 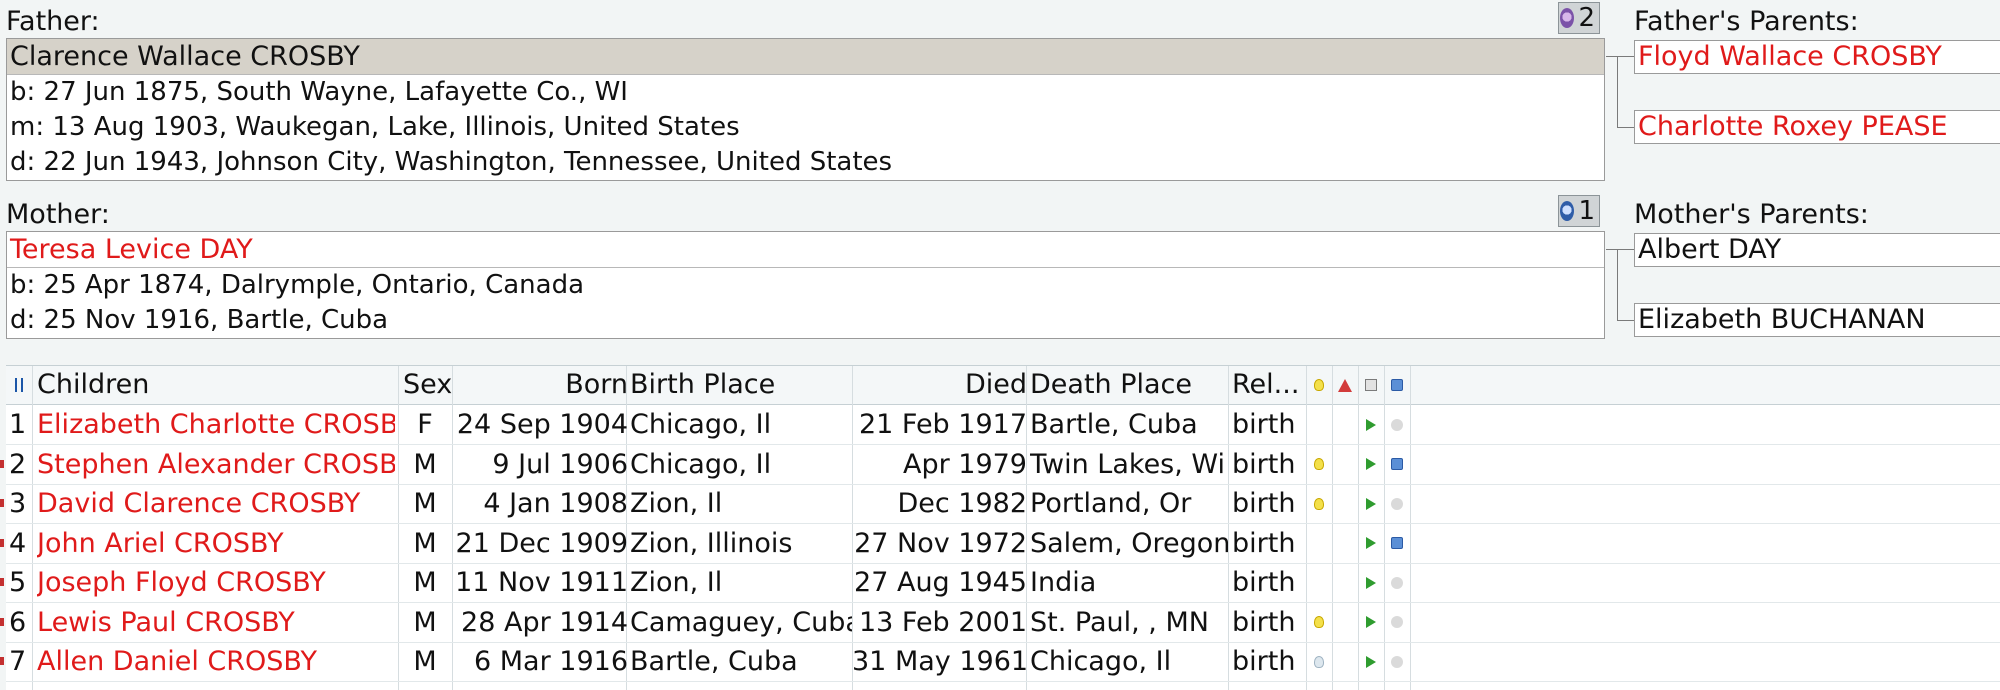 I want to click on col-death-place: Death Place, so click(x=1111, y=385).